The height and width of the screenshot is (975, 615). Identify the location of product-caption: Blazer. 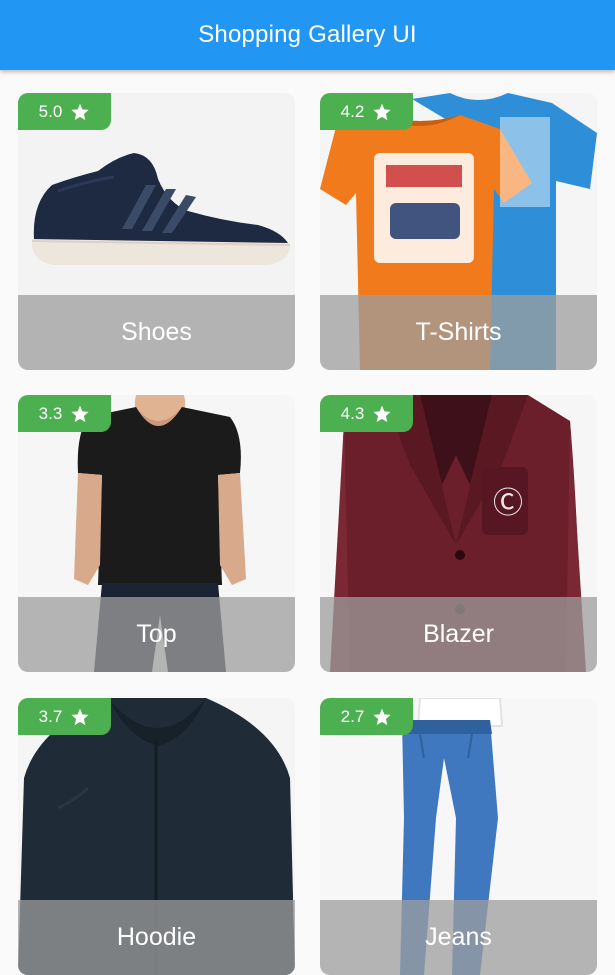
(458, 634).